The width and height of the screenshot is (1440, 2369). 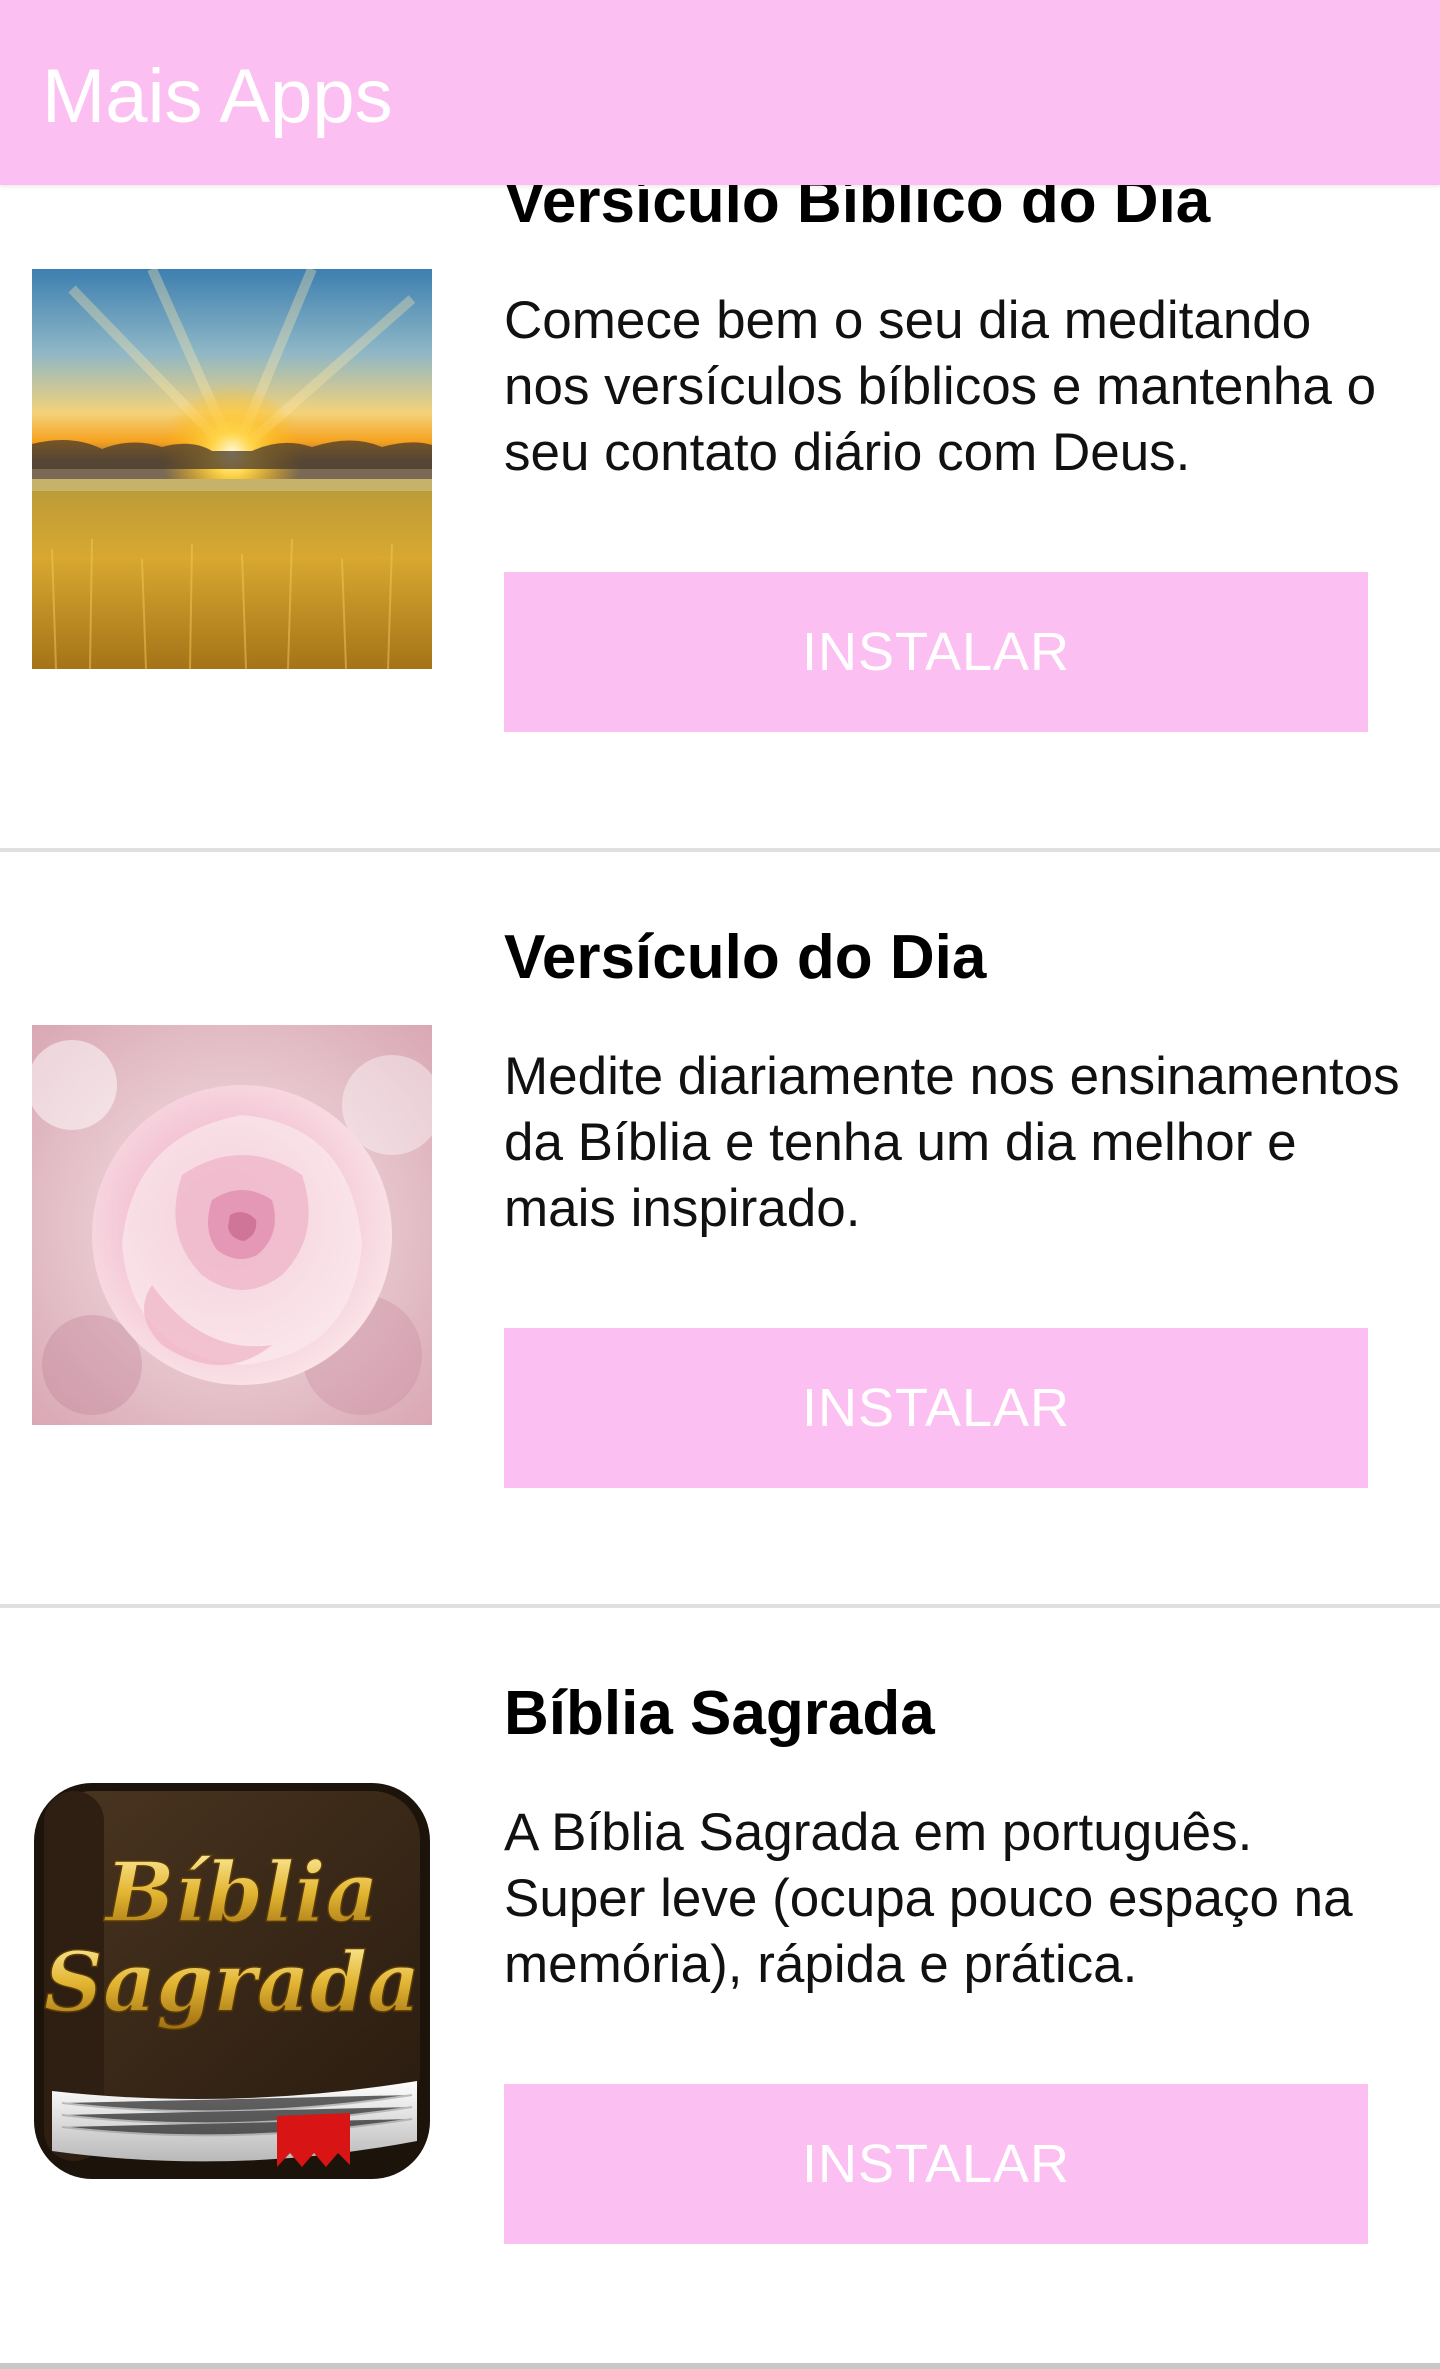 What do you see at coordinates (232, 1225) in the screenshot?
I see `pink-rose-image` at bounding box center [232, 1225].